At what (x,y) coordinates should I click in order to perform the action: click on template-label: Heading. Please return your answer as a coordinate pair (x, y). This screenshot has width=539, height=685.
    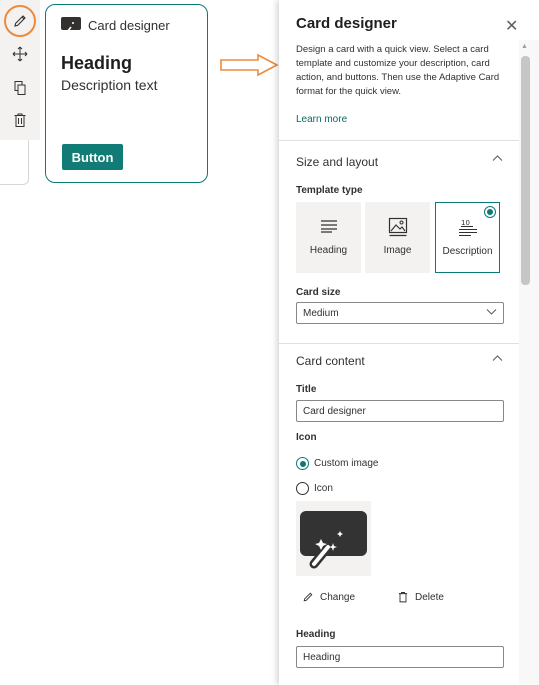
    Looking at the image, I should click on (328, 250).